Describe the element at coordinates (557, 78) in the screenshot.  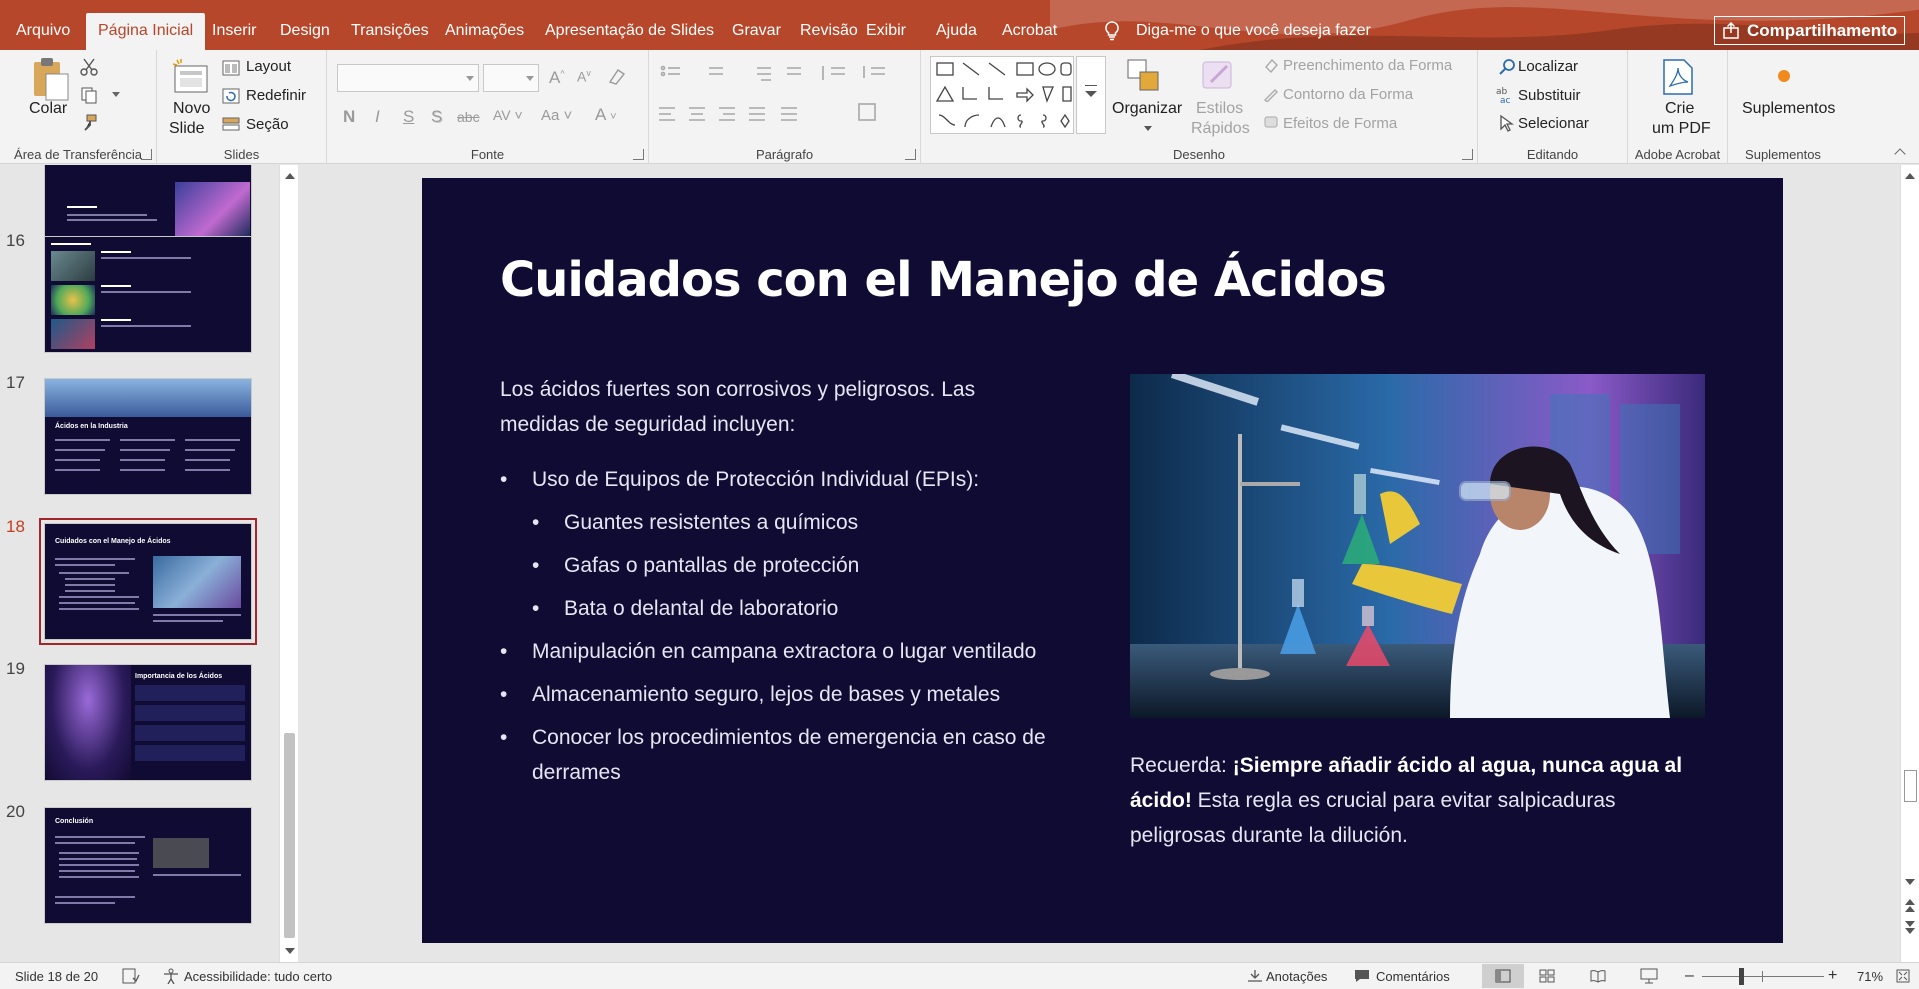
I see `increase-font-icon: A^` at that location.